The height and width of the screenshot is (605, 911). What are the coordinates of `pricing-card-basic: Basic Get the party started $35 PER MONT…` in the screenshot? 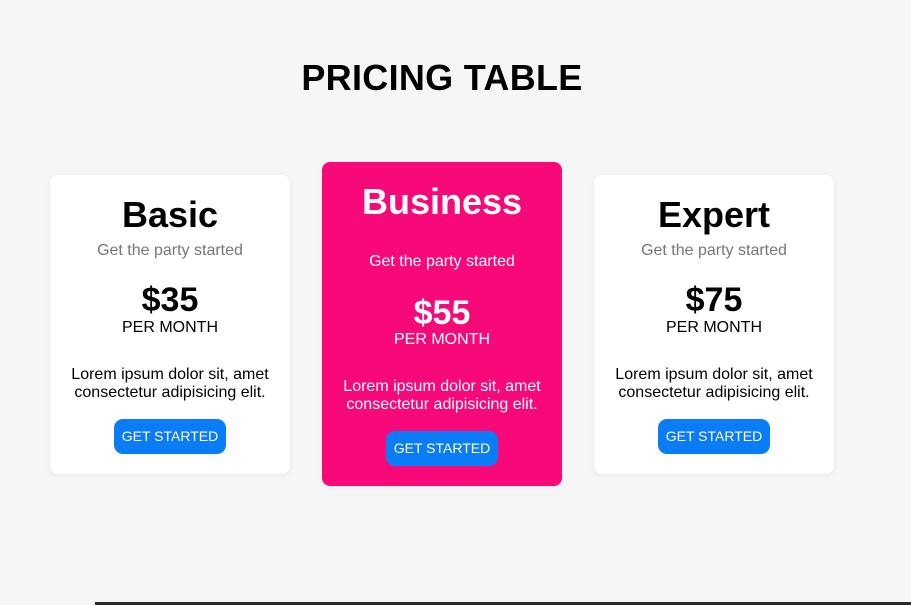 It's located at (170, 324).